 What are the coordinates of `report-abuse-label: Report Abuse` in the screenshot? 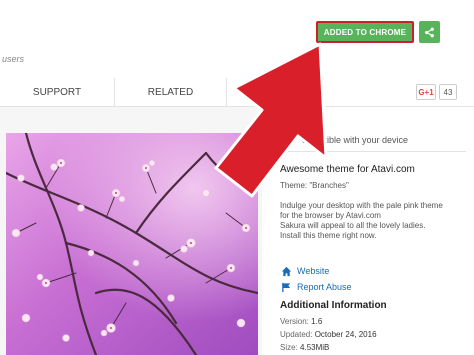 It's located at (324, 287).